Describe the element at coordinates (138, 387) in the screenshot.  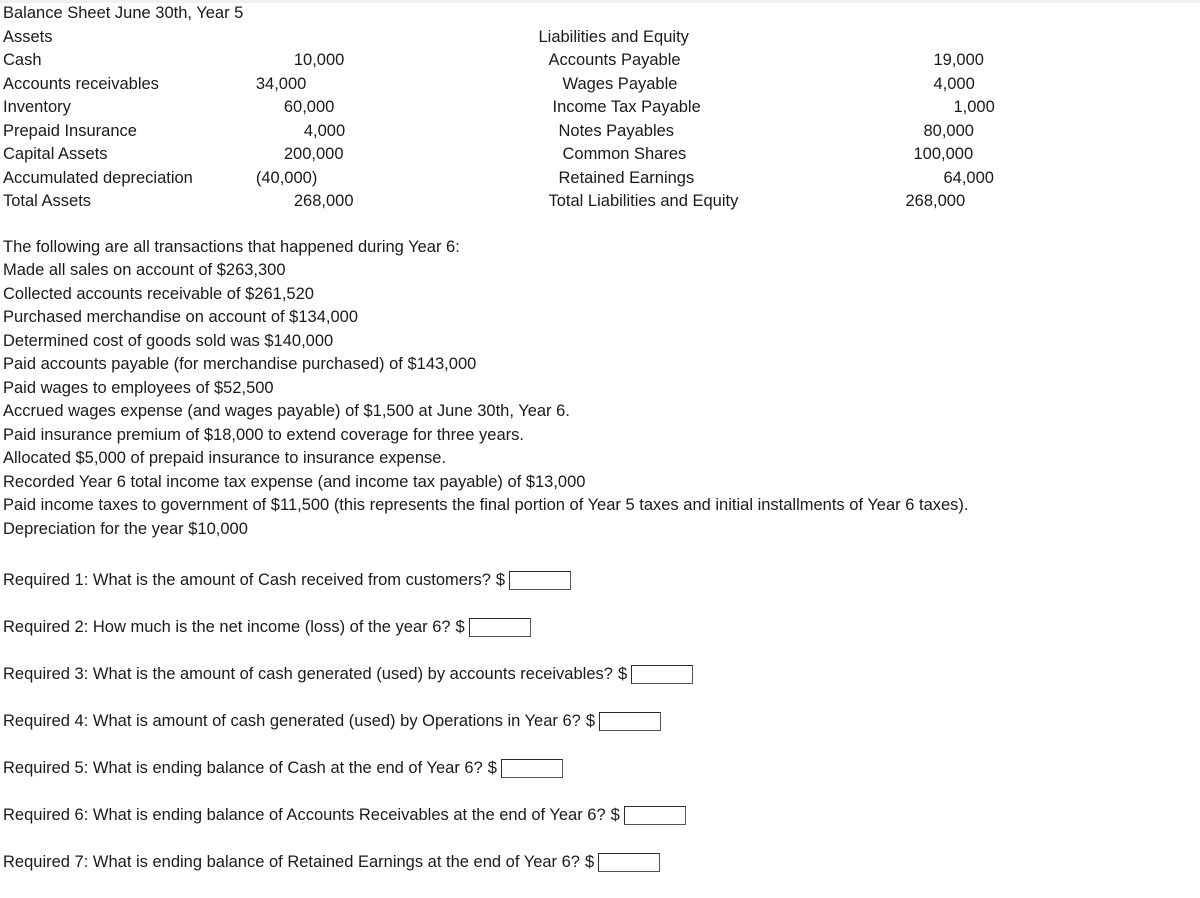
I see `transaction-item: Paid wages to employees of $52,500` at that location.